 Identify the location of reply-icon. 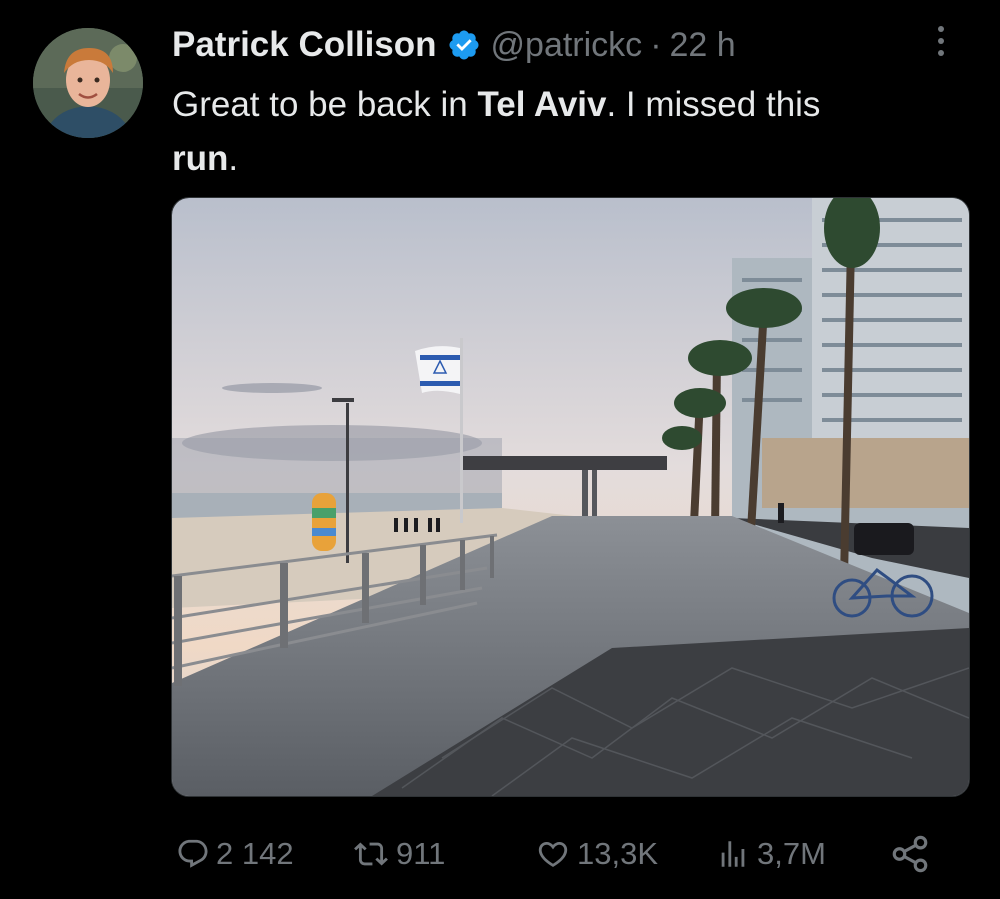
(193, 853).